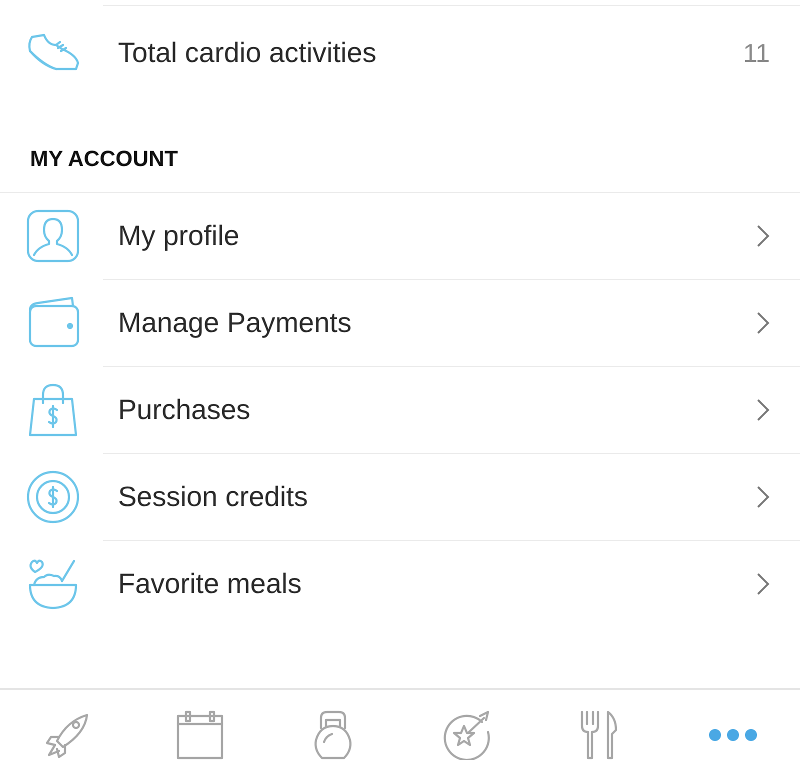 This screenshot has width=800, height=779. I want to click on stat-label: Total cardio activities, so click(248, 53).